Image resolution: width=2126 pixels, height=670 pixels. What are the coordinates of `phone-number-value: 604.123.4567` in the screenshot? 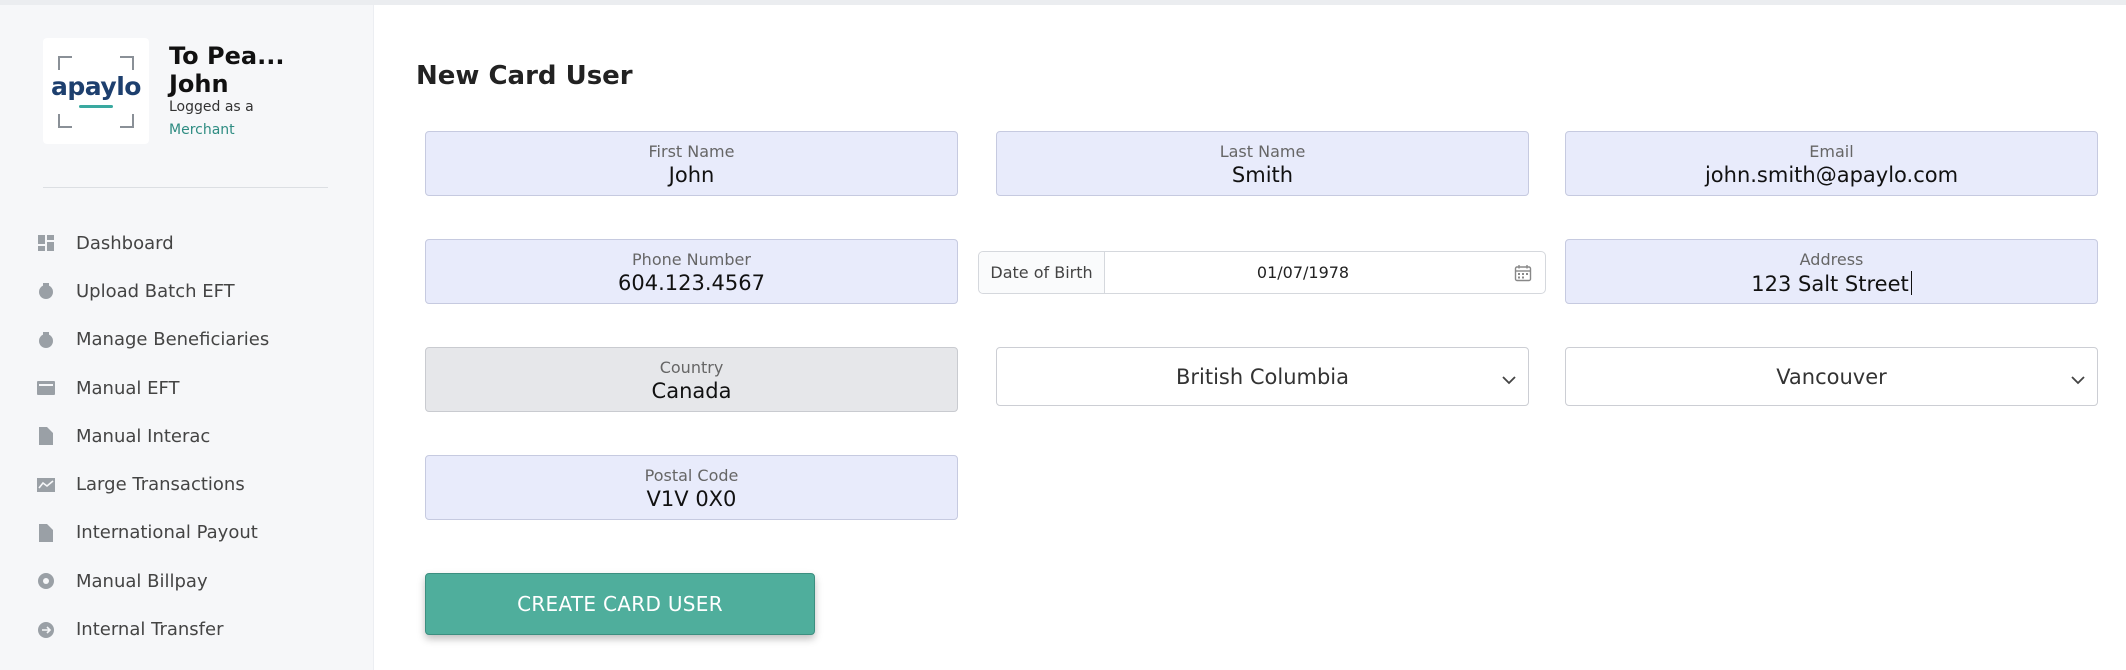 It's located at (691, 283).